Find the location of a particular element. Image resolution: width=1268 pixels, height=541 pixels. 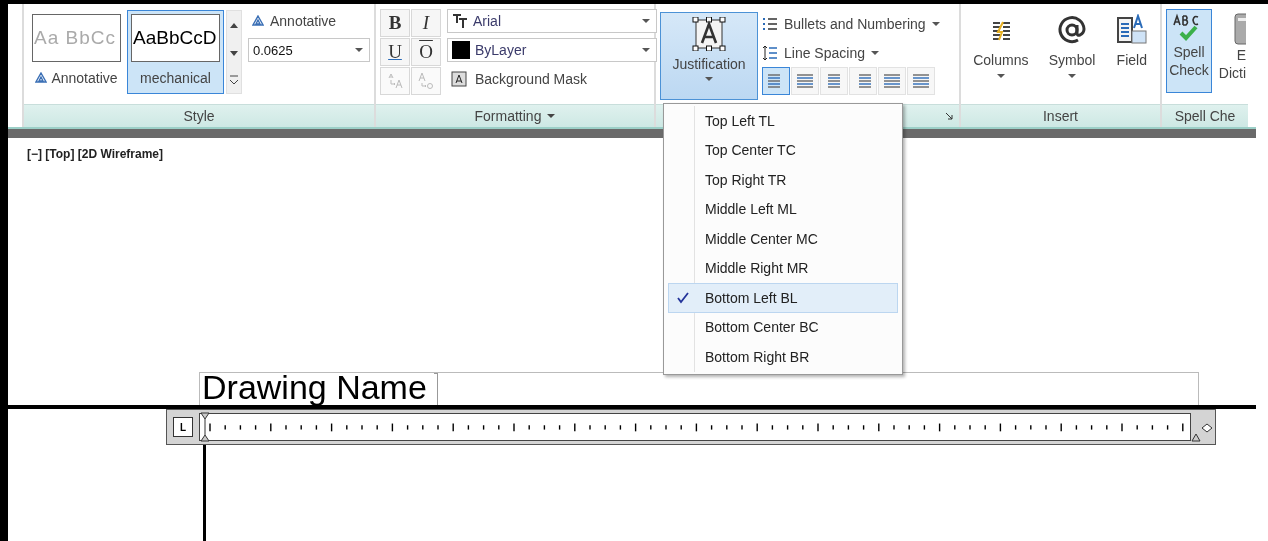

ruler: L is located at coordinates (691, 427).